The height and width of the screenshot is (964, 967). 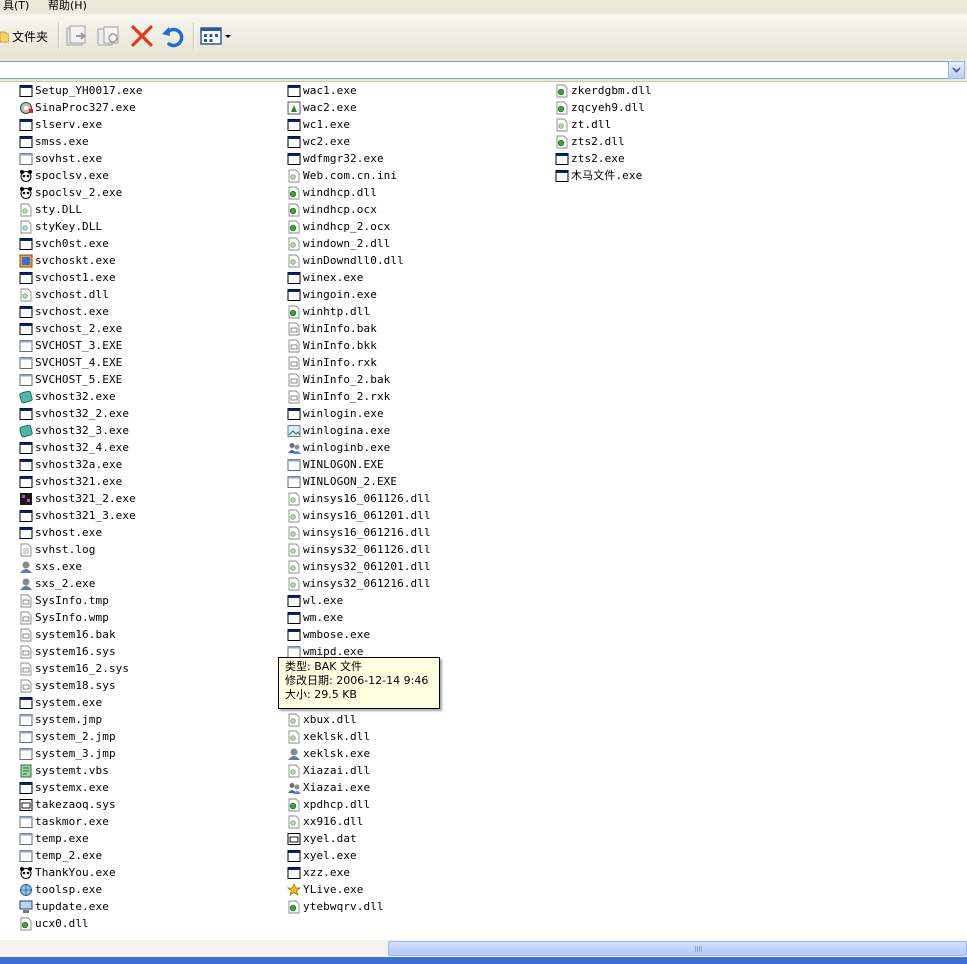 I want to click on file-item: svchoskt.exe, so click(x=67, y=260).